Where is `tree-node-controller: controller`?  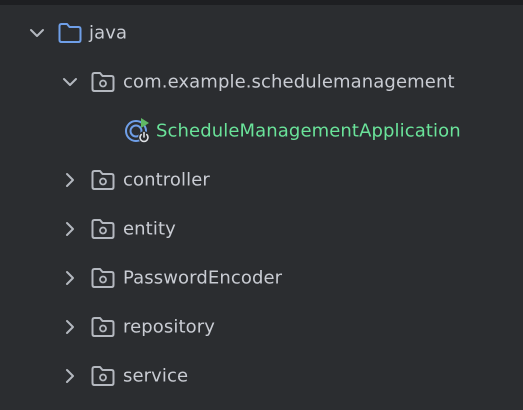 tree-node-controller: controller is located at coordinates (261, 179).